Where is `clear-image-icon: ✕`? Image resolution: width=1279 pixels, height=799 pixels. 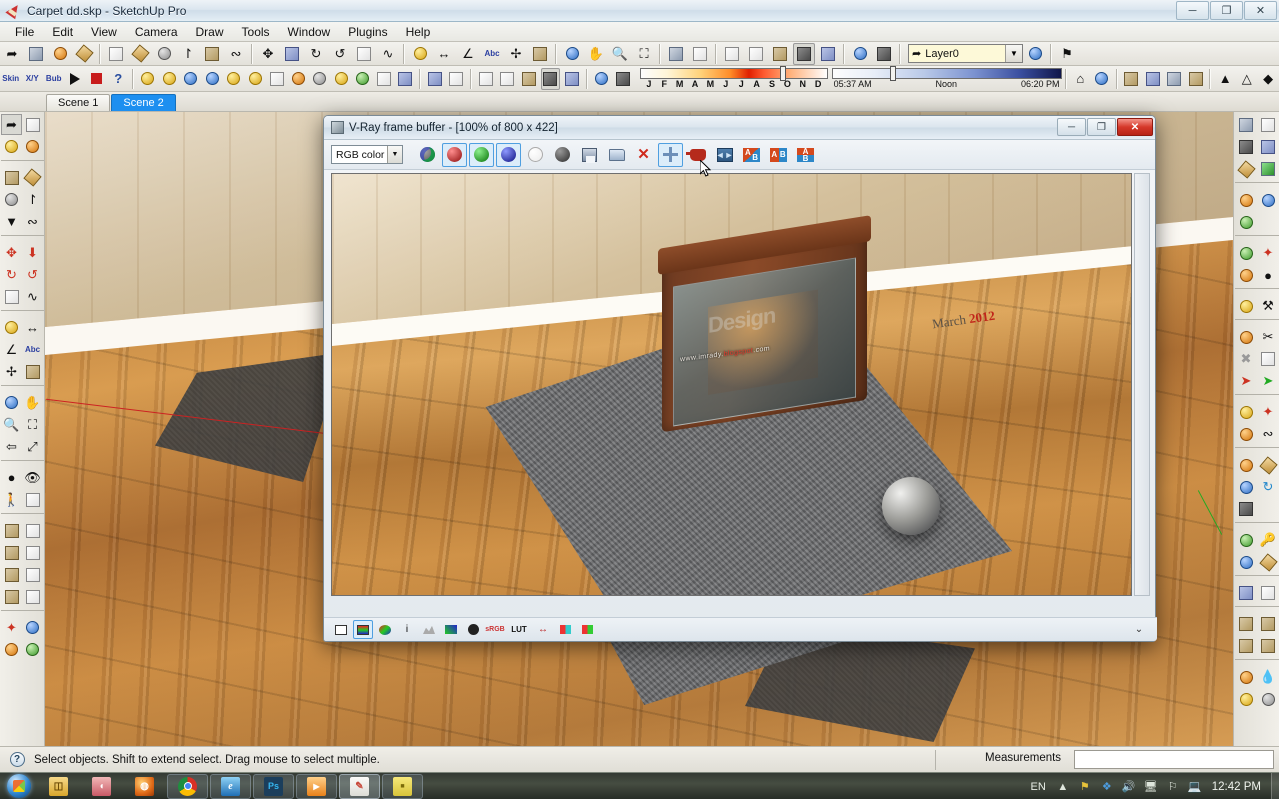 clear-image-icon: ✕ is located at coordinates (643, 155).